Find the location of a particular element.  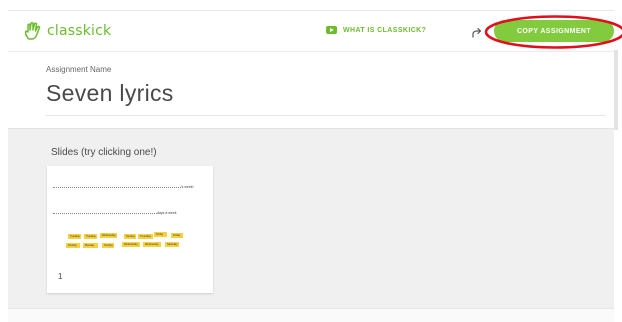

classkick-hand-logo-icon is located at coordinates (33, 31).